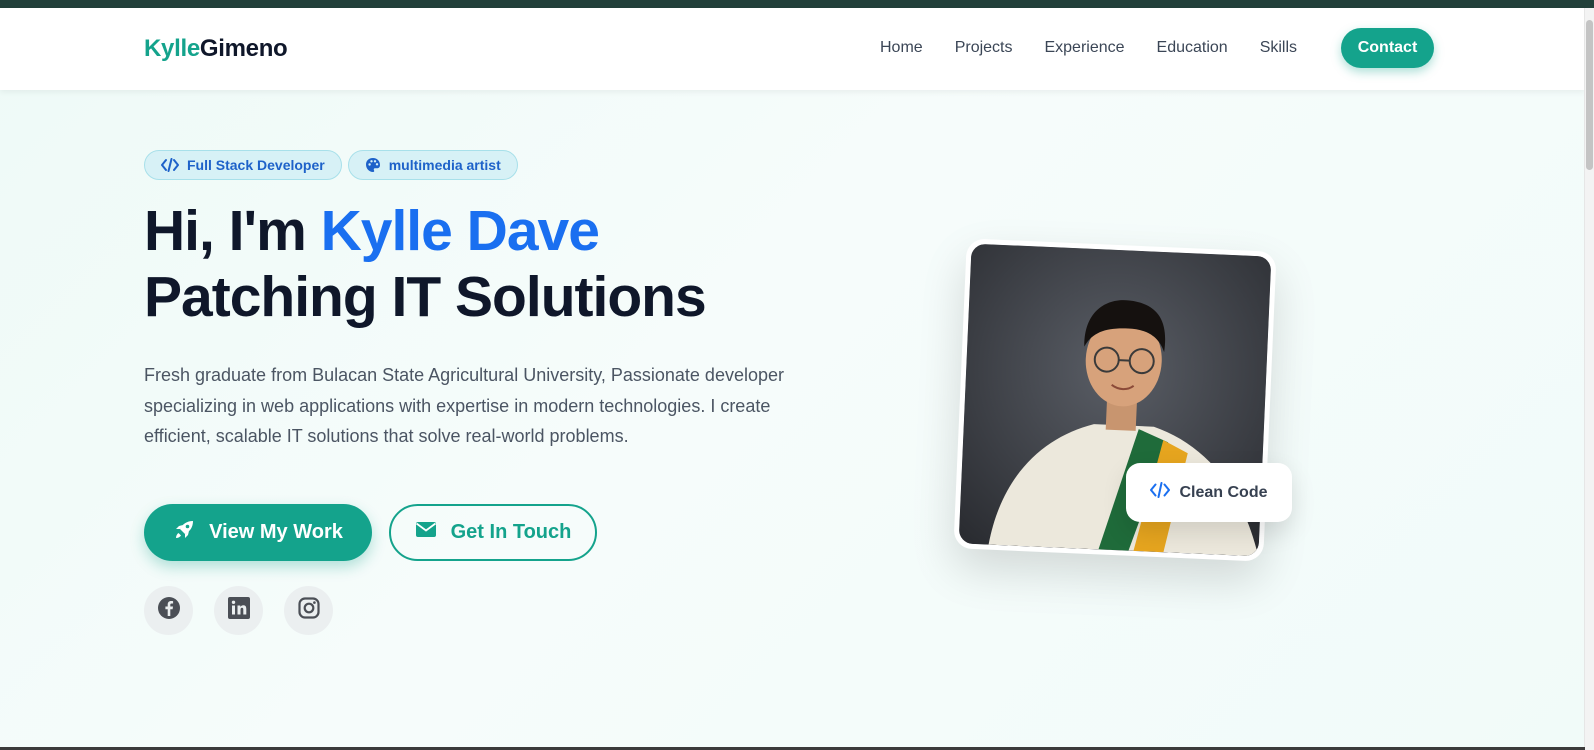 This screenshot has width=1594, height=750. What do you see at coordinates (1589, 95) in the screenshot?
I see `scrollbar-thumb` at bounding box center [1589, 95].